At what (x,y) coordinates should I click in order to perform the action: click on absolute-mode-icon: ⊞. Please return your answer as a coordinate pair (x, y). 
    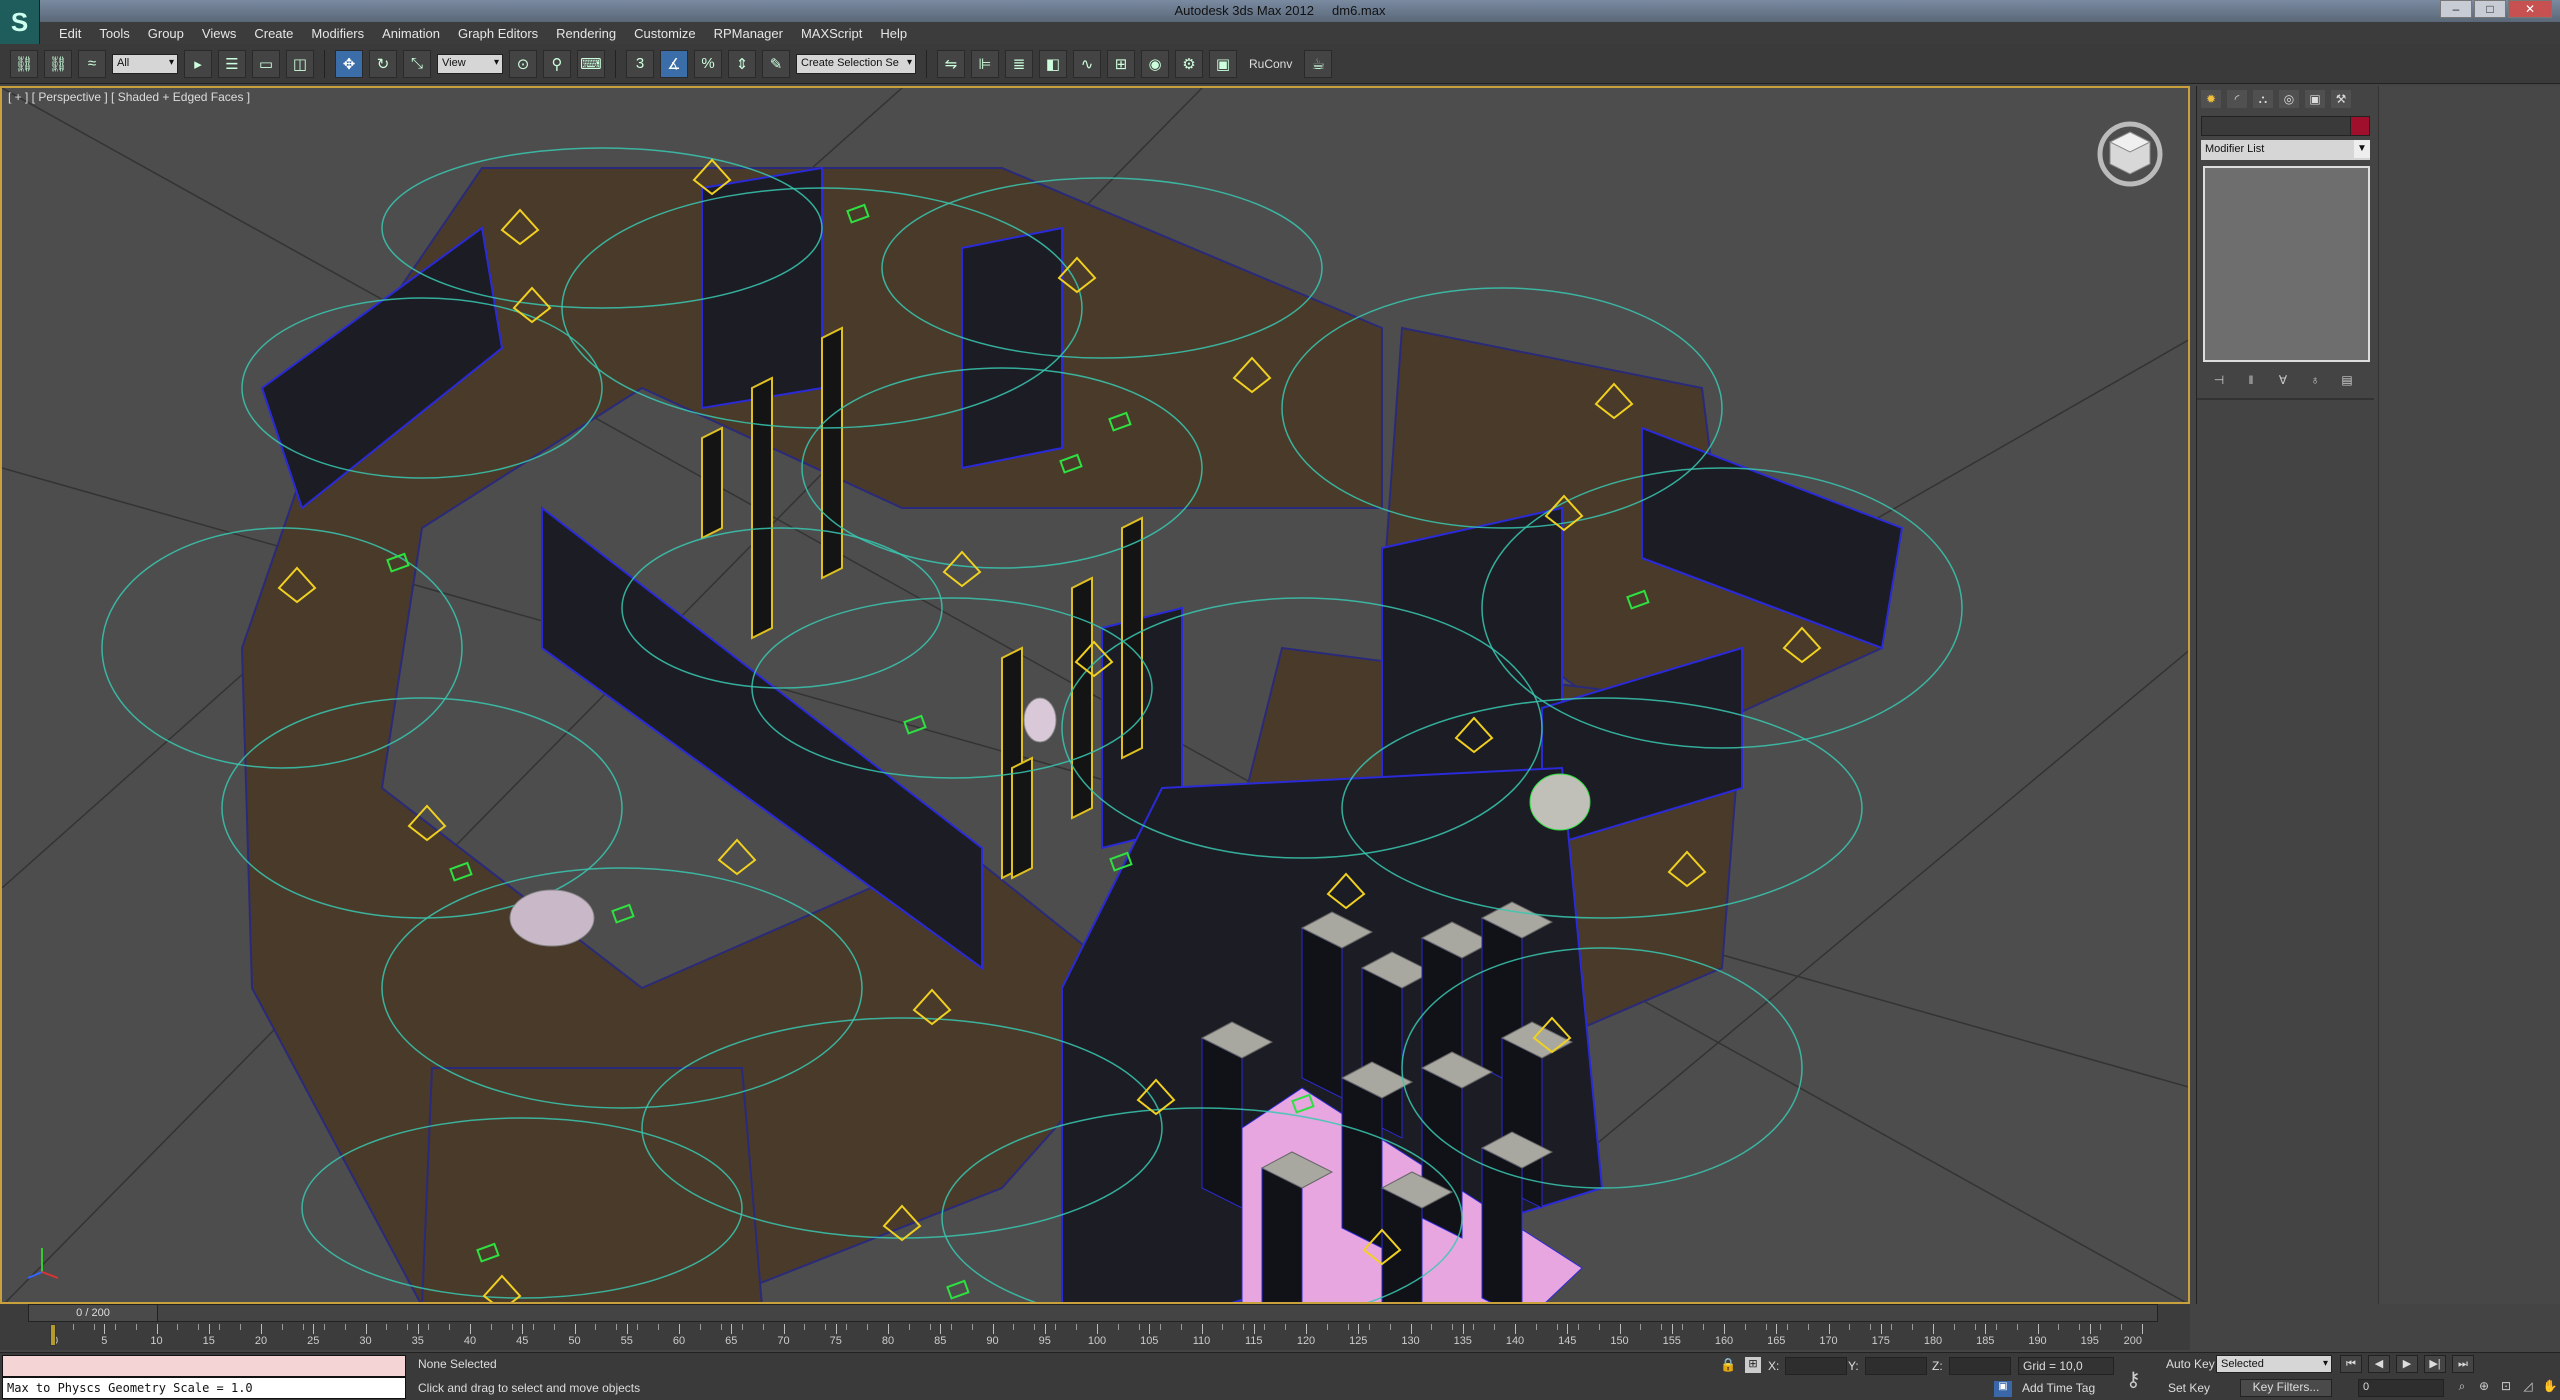
    Looking at the image, I should click on (1753, 1365).